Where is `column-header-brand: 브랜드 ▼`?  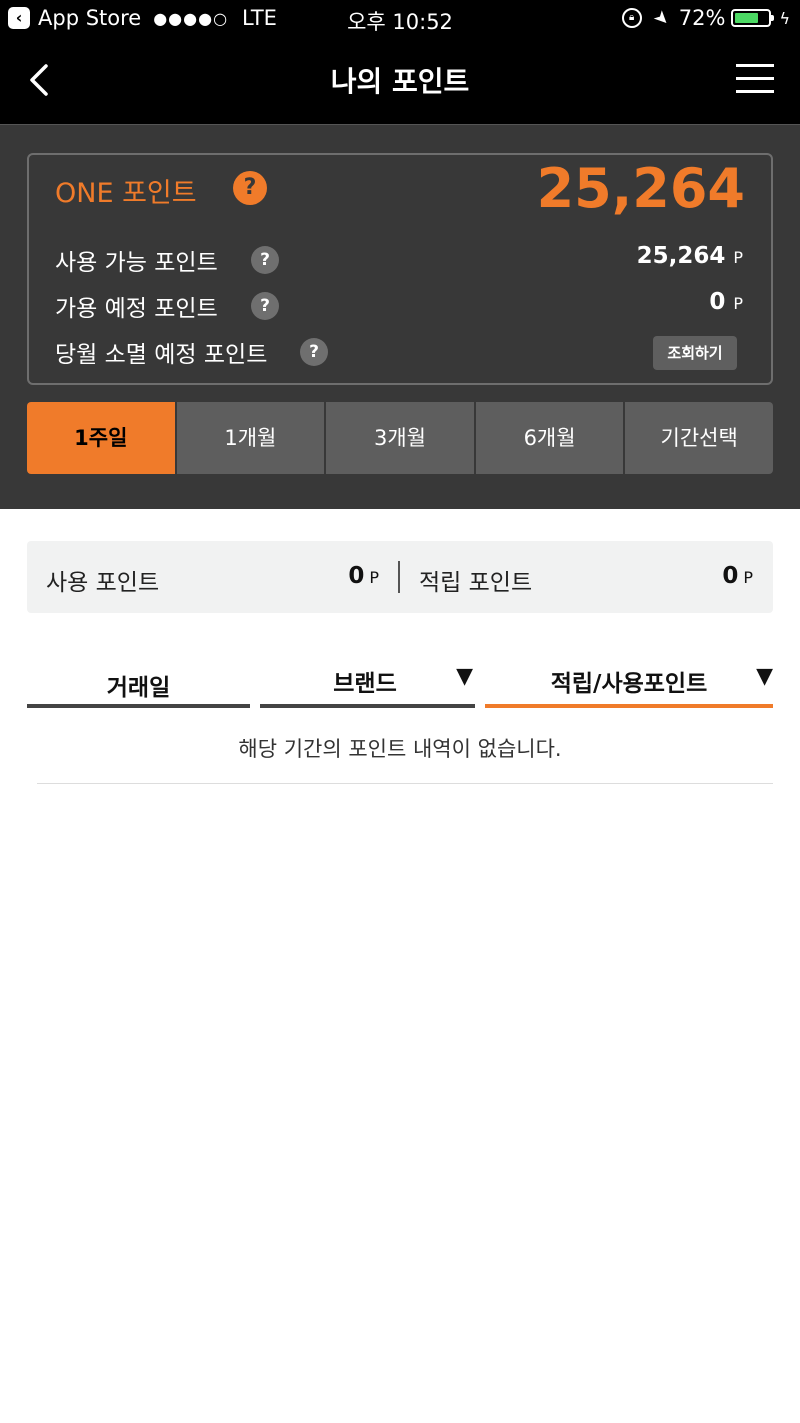 column-header-brand: 브랜드 ▼ is located at coordinates (367, 684).